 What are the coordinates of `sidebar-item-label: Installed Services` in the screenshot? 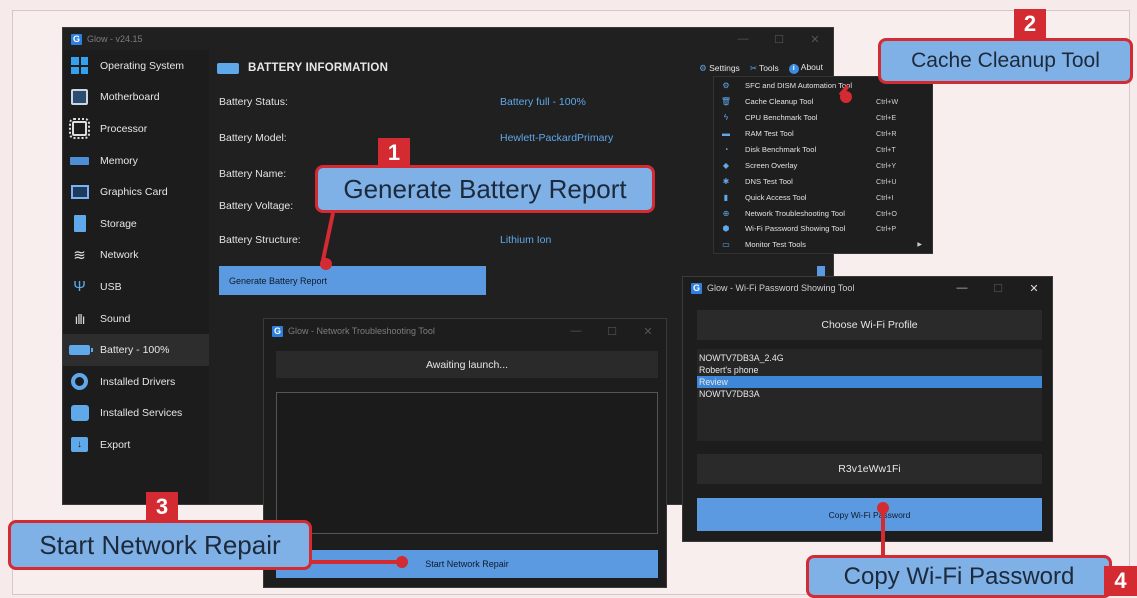 It's located at (141, 413).